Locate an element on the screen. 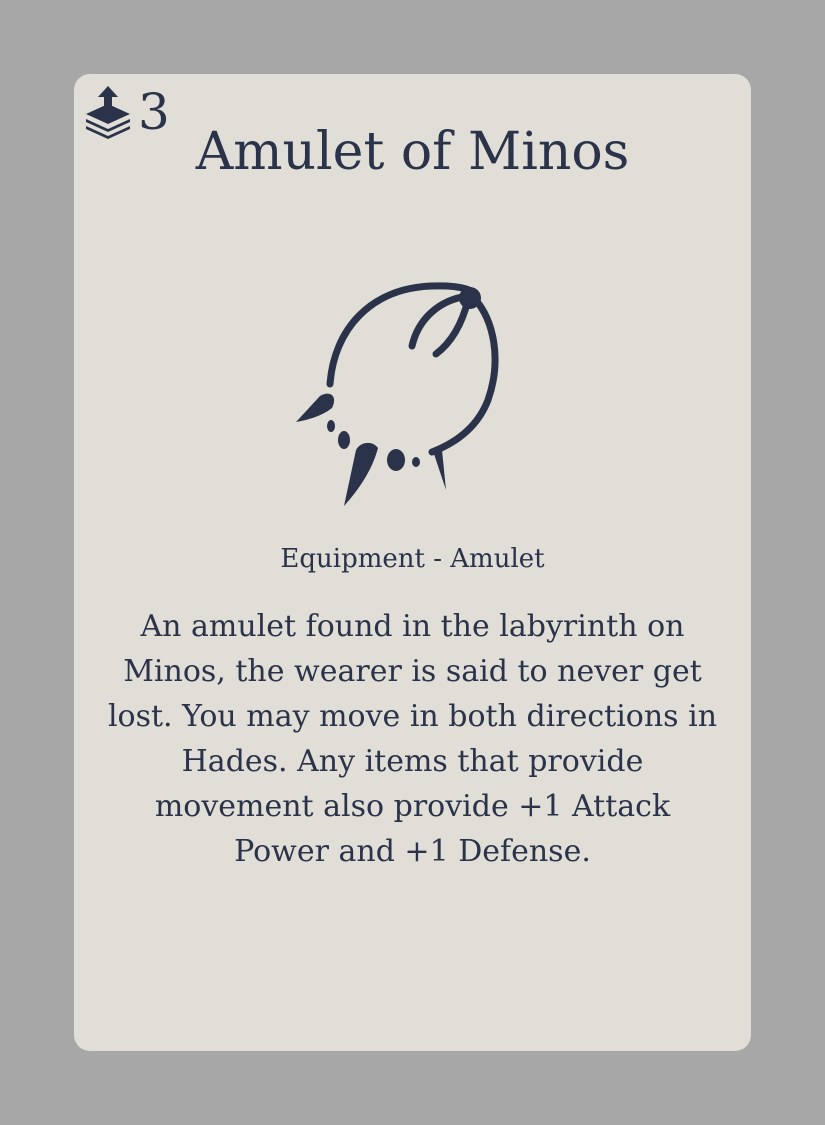 The image size is (825, 1125). card-title: Amulet of Minos is located at coordinates (412, 152).